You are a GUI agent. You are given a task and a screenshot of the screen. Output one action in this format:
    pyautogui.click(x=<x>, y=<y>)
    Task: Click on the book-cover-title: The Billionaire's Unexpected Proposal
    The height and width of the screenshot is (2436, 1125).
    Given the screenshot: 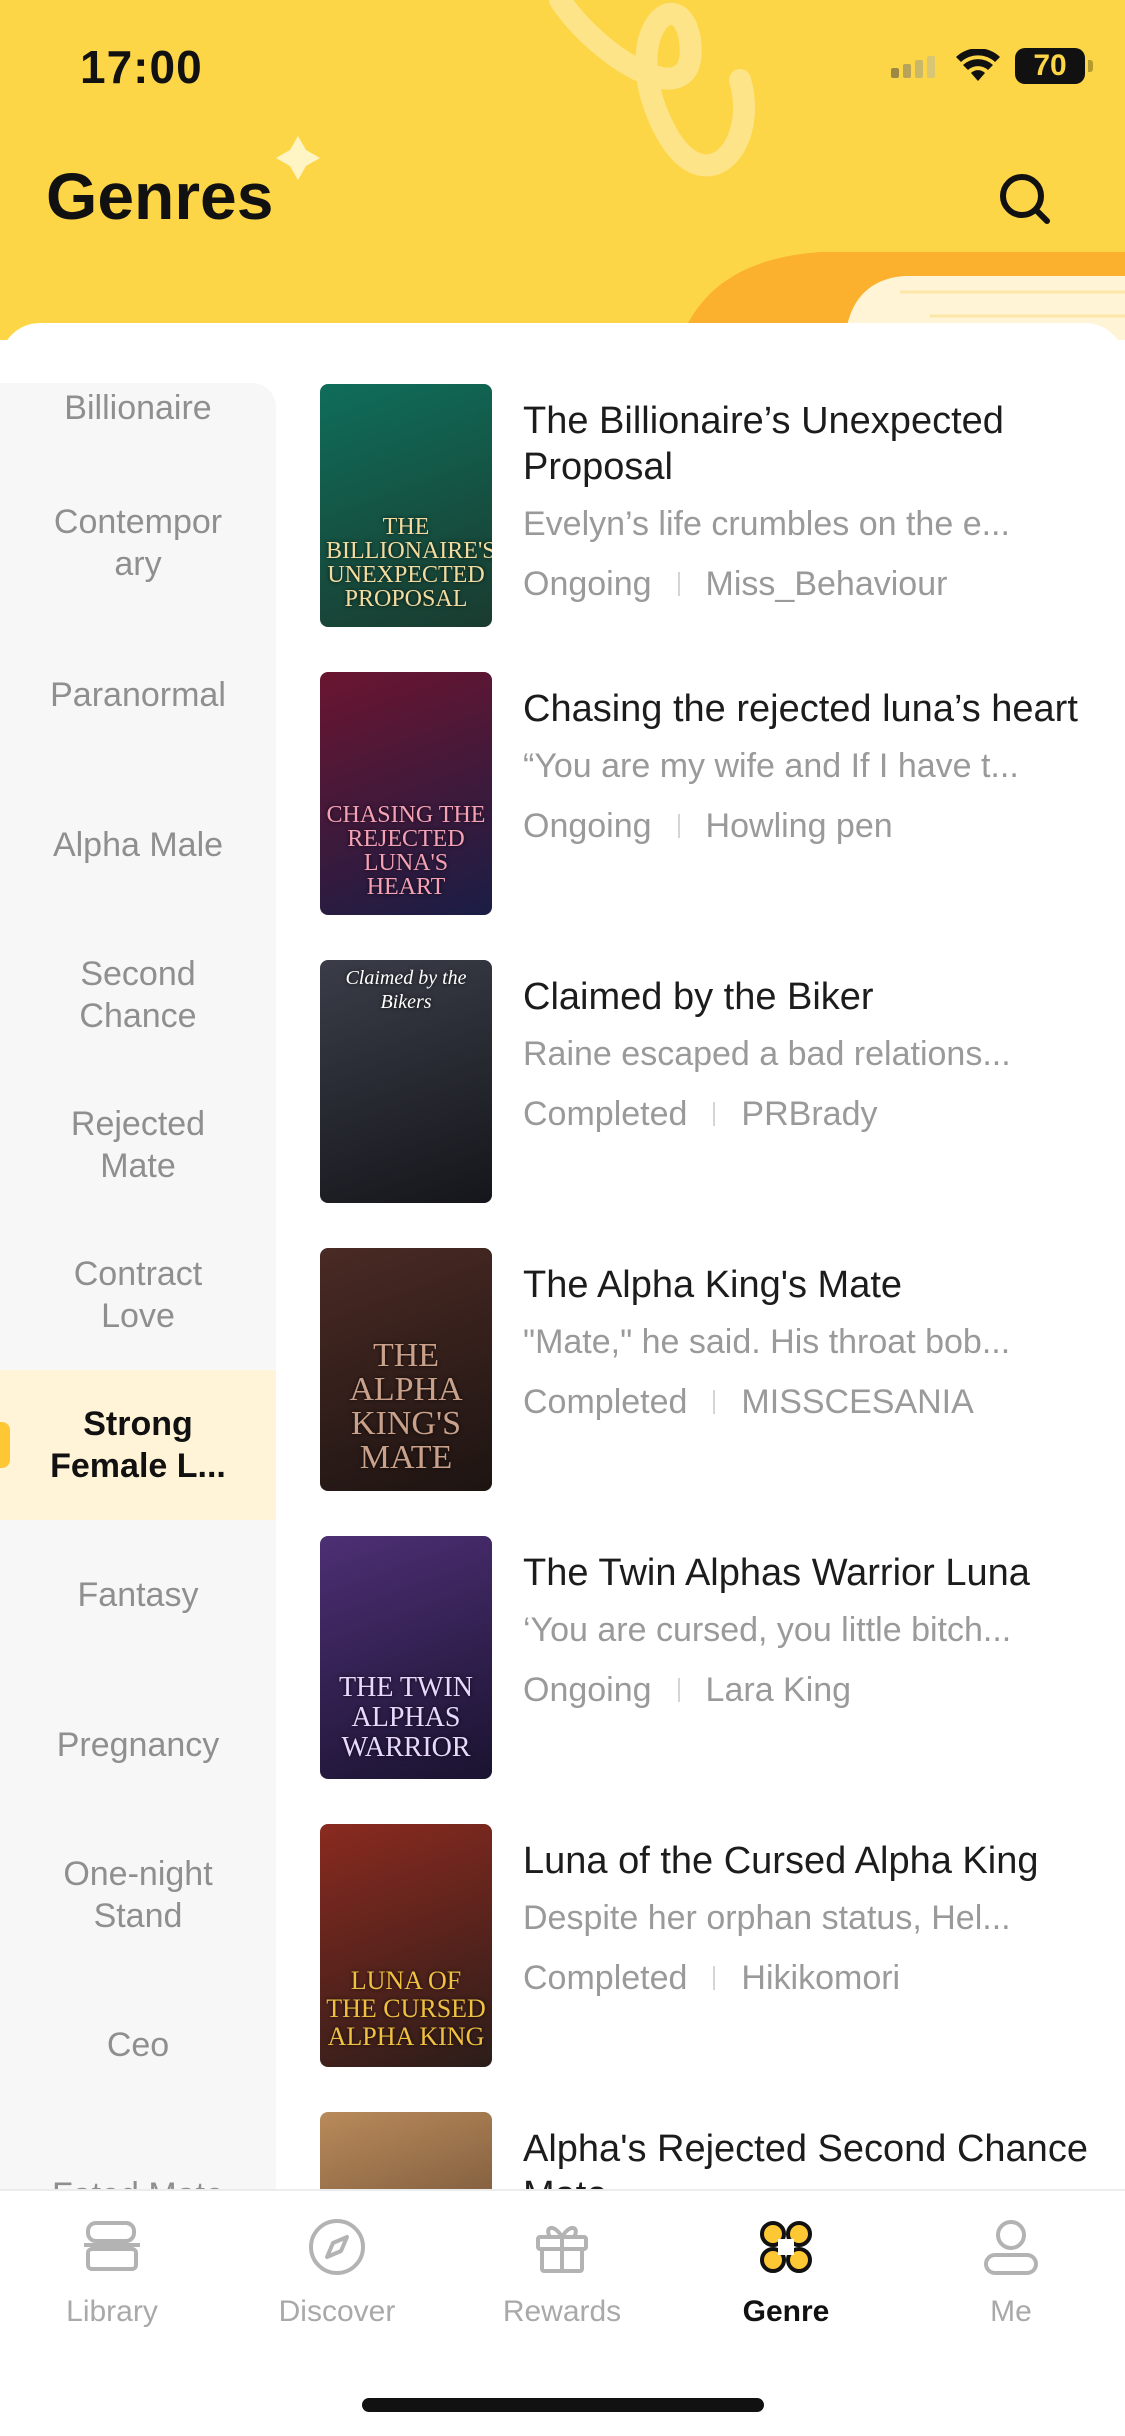 What is the action you would take?
    pyautogui.click(x=409, y=563)
    